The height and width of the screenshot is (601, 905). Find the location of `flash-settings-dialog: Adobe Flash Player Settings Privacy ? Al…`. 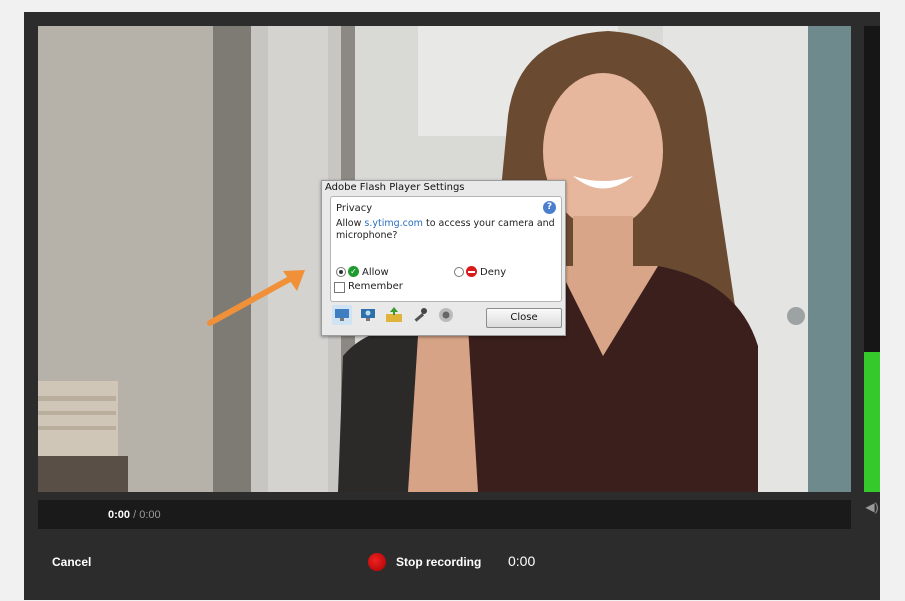

flash-settings-dialog: Adobe Flash Player Settings Privacy ? Al… is located at coordinates (443, 258).